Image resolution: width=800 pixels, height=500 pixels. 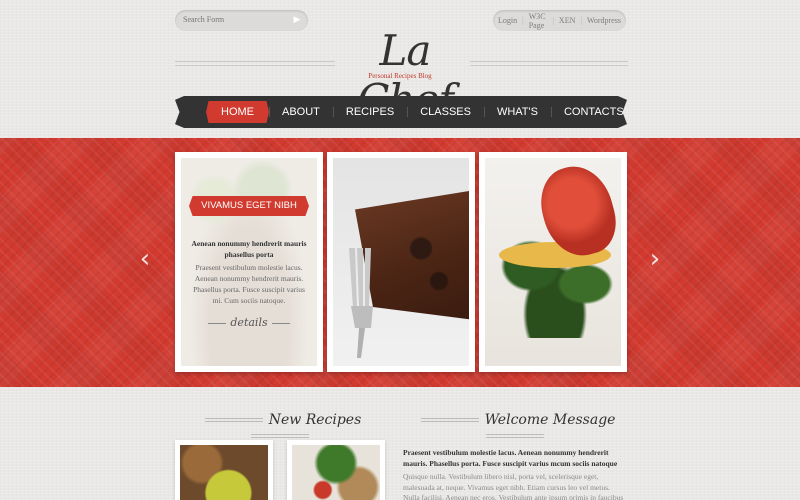 I want to click on logo-rule-right, so click(x=549, y=63).